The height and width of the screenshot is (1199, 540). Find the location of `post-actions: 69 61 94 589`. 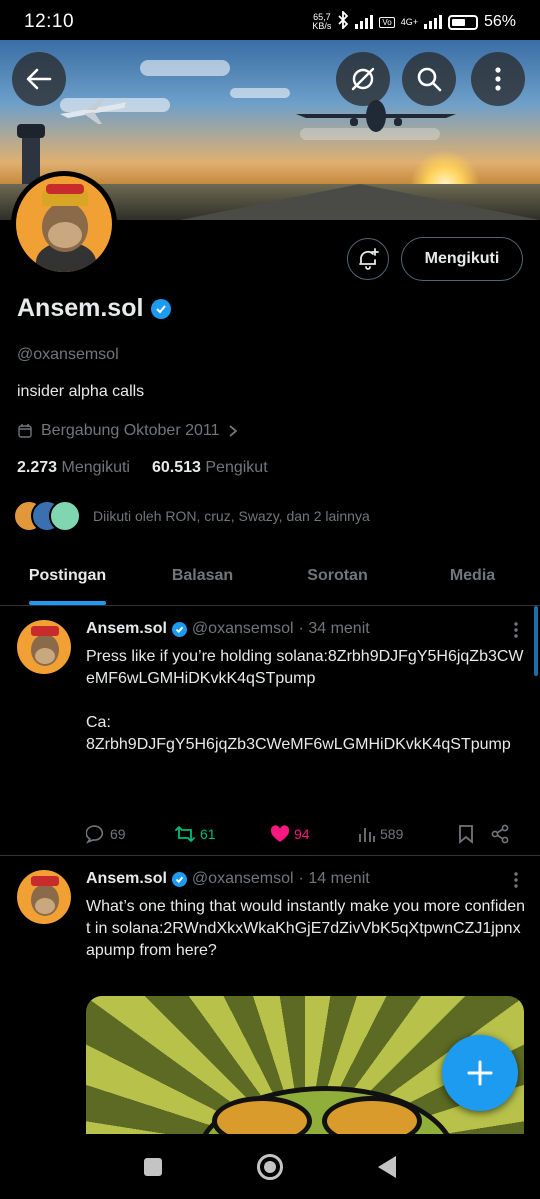

post-actions: 69 61 94 589 is located at coordinates (303, 834).